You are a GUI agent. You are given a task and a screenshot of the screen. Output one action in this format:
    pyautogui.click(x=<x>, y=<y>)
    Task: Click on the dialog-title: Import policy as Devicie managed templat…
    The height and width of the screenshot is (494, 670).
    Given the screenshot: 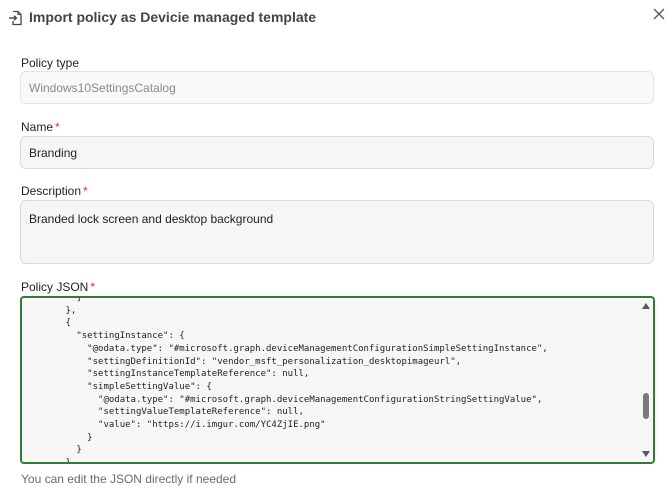 What is the action you would take?
    pyautogui.click(x=173, y=17)
    